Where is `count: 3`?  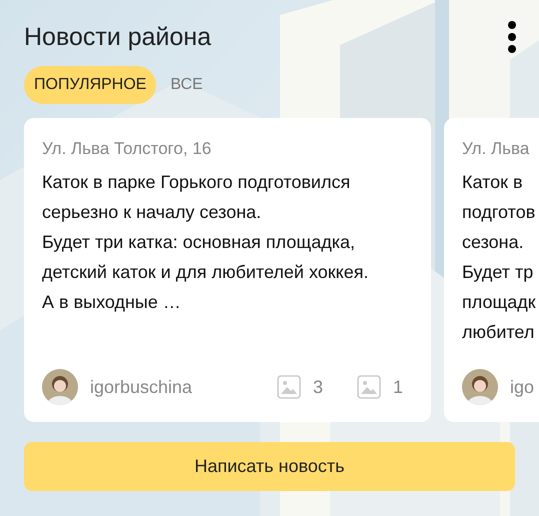 count: 3 is located at coordinates (317, 387).